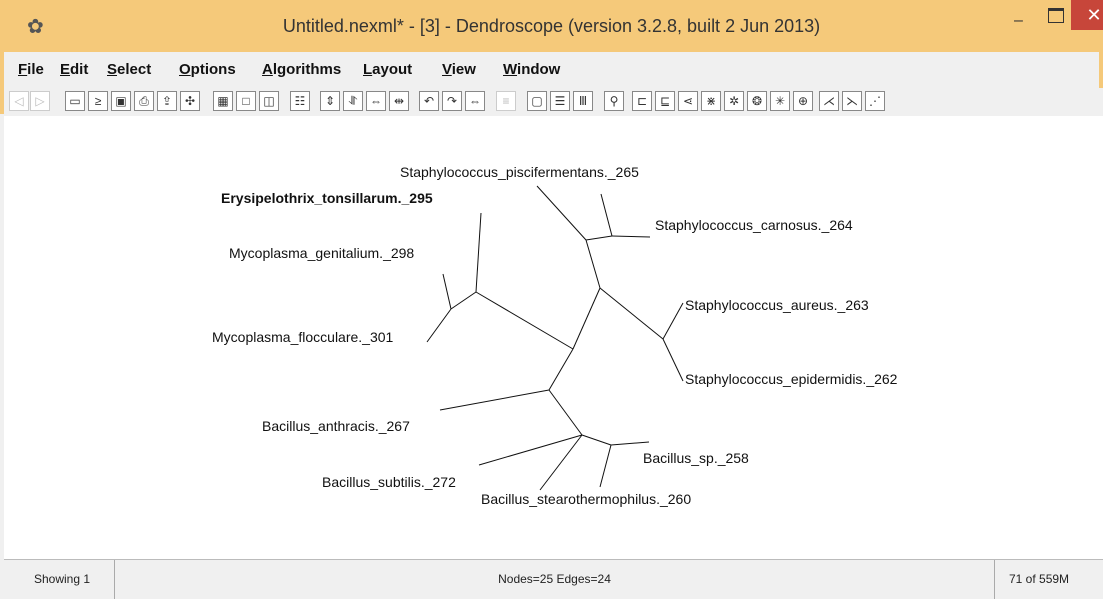 This screenshot has height=599, width=1103. Describe the element at coordinates (40, 101) in the screenshot. I see `forward-button: ▷` at that location.